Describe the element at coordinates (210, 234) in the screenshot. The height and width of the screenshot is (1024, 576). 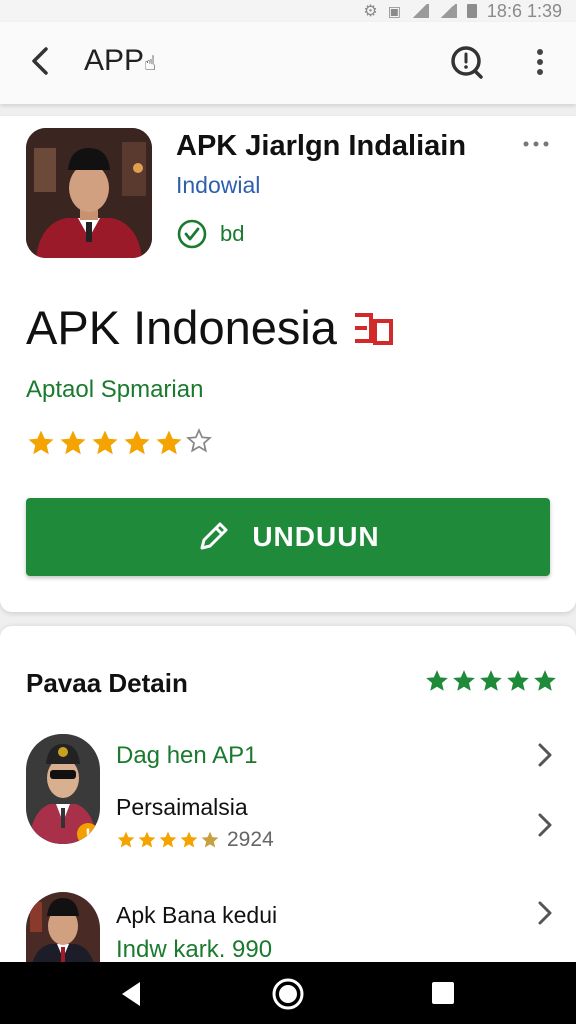
I see `verified-badge: bd` at that location.